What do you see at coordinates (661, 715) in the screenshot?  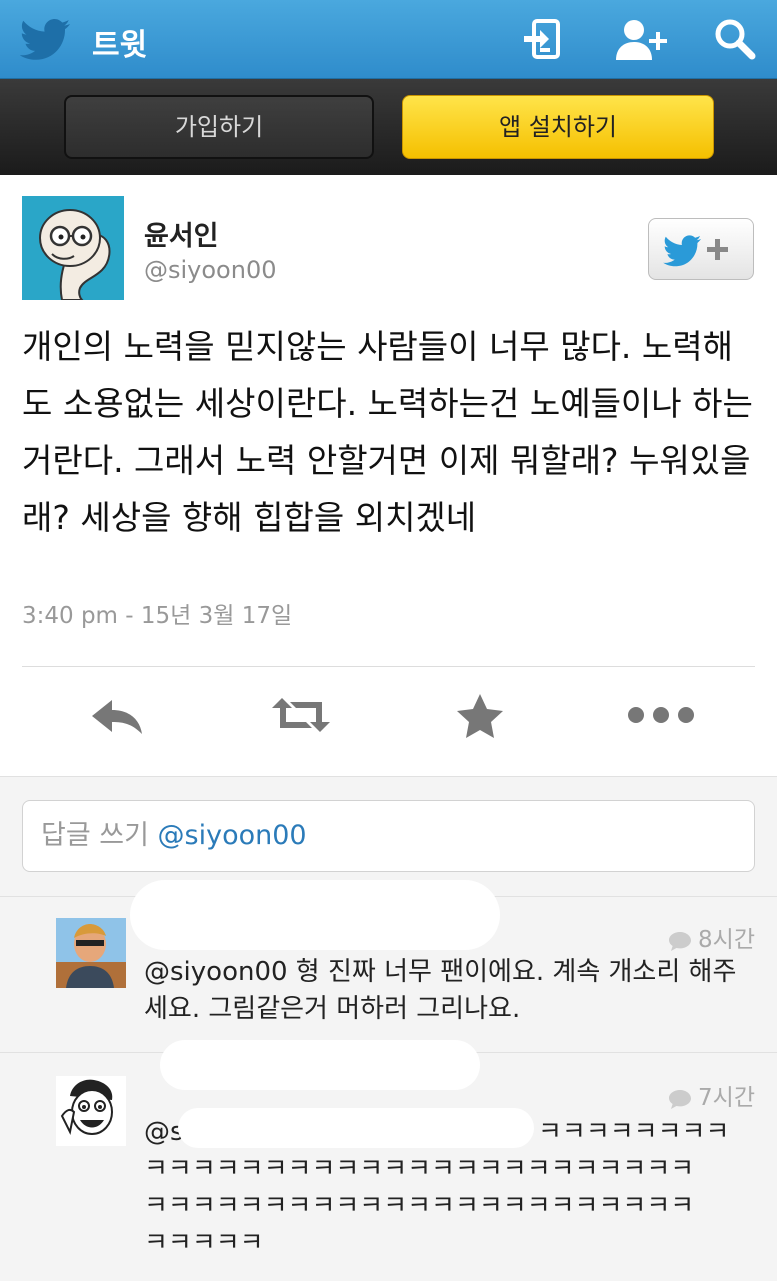 I see `more-icon` at bounding box center [661, 715].